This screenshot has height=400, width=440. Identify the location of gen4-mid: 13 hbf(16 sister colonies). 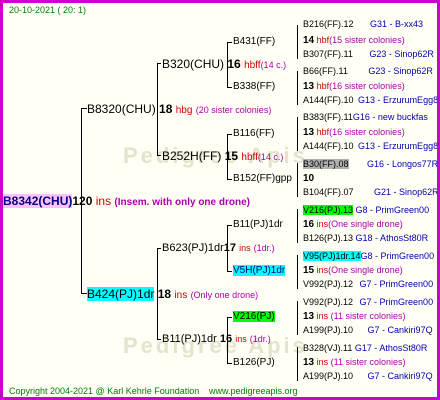
(354, 87).